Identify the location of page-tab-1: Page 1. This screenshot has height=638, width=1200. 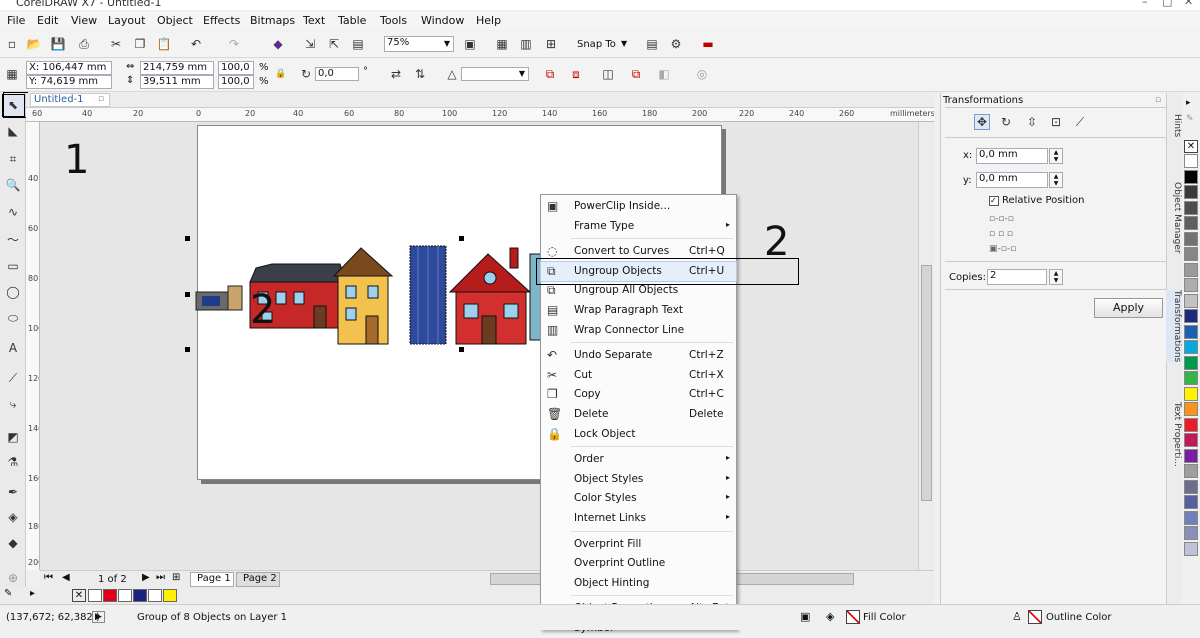
(212, 579).